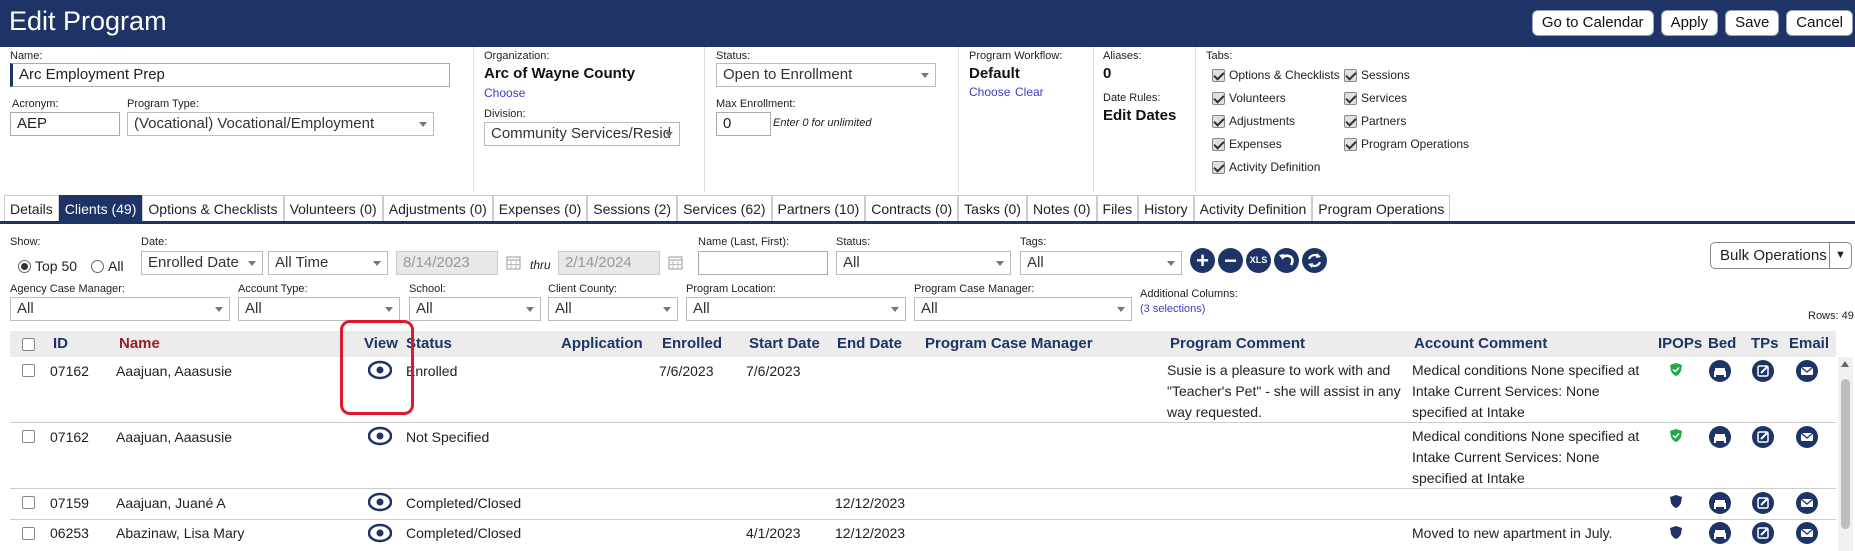 The image size is (1855, 551). What do you see at coordinates (1166, 208) in the screenshot?
I see `tab-history: History` at bounding box center [1166, 208].